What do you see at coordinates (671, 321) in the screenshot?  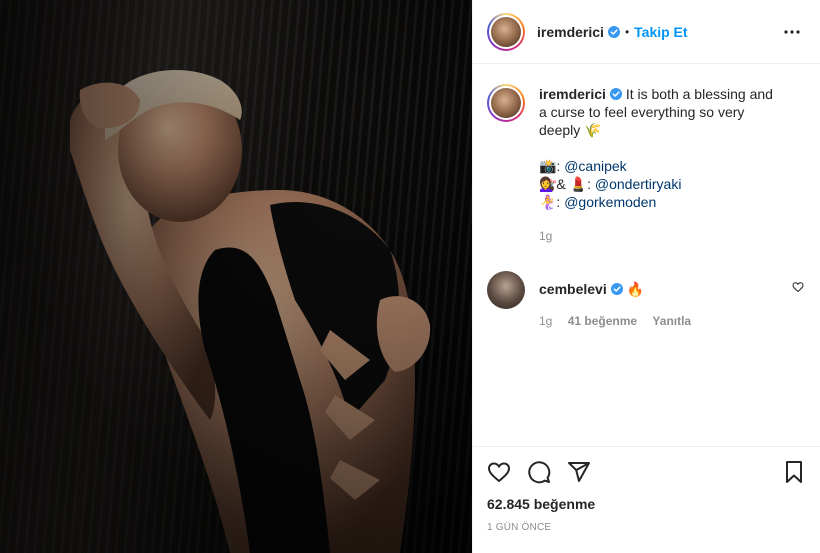 I see `reply-button: Yanıtla` at bounding box center [671, 321].